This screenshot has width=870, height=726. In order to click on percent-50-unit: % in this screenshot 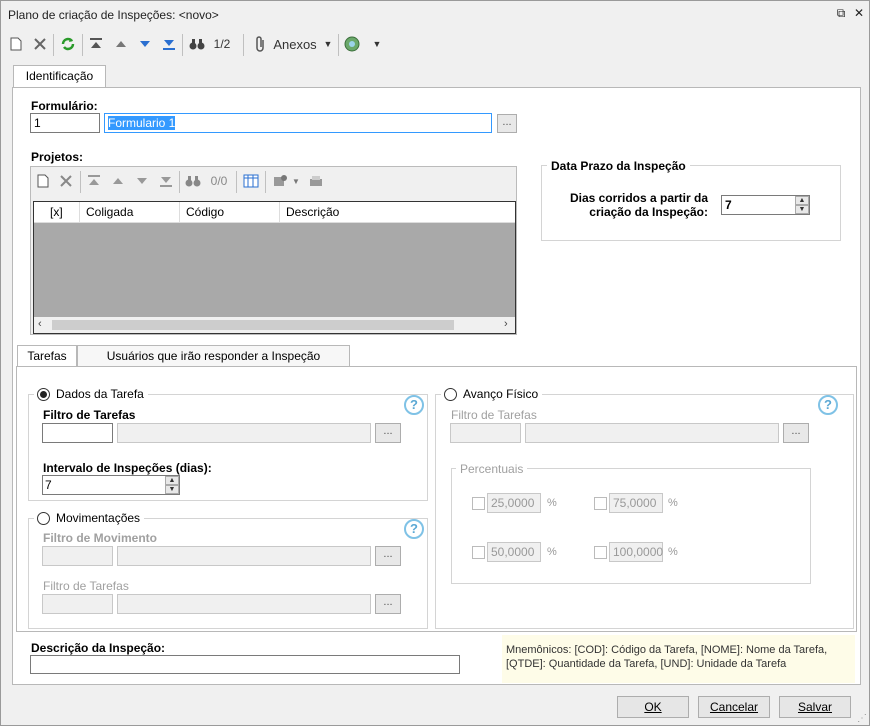, I will do `click(552, 552)`.